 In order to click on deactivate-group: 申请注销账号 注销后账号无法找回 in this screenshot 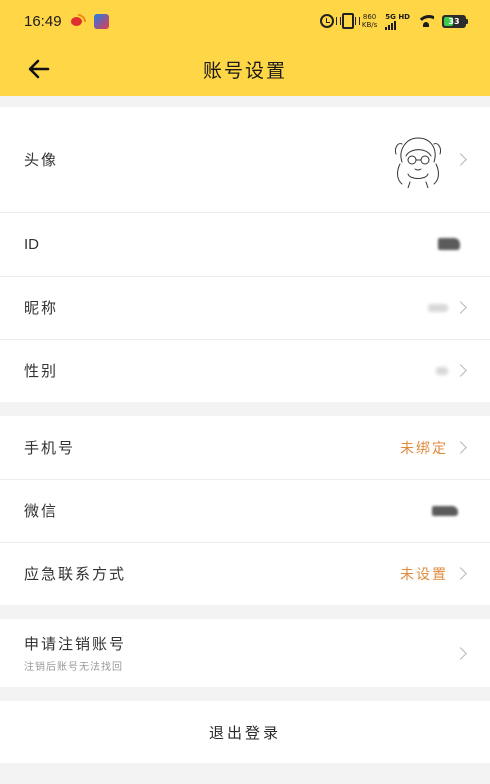, I will do `click(245, 653)`.